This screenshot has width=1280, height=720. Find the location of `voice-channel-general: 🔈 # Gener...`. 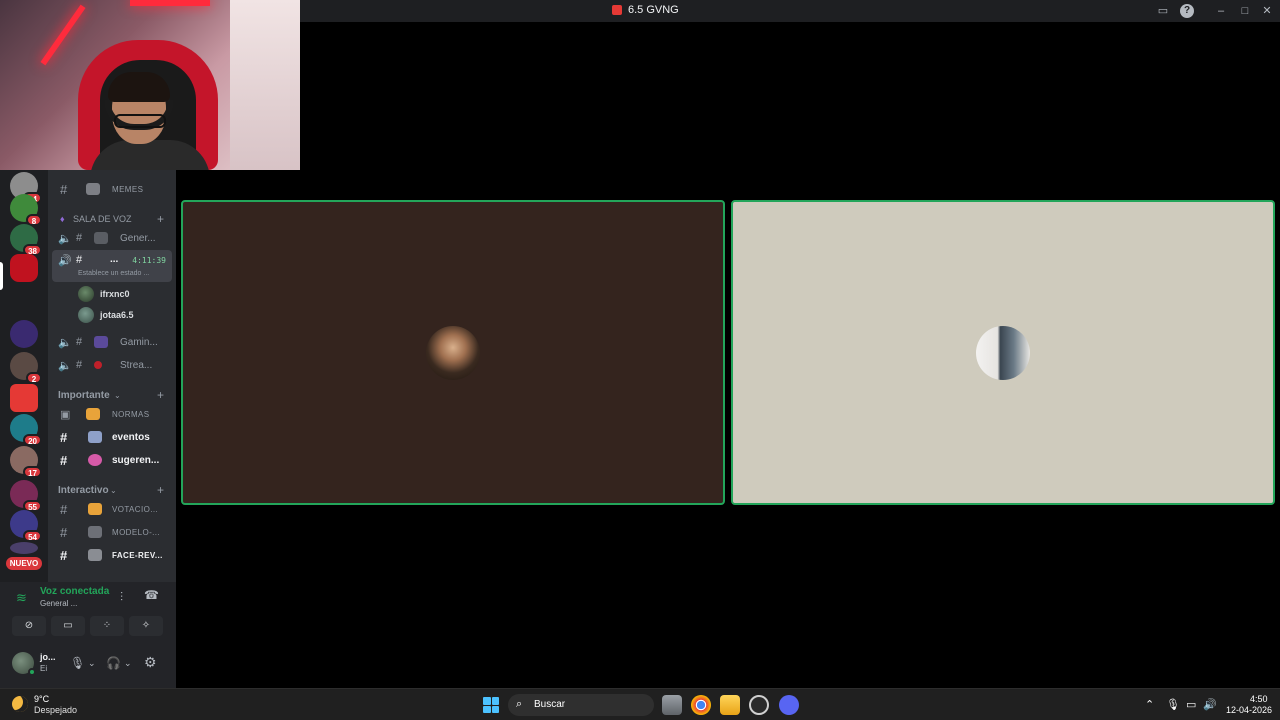

voice-channel-general: 🔈 # Gener... is located at coordinates (112, 238).